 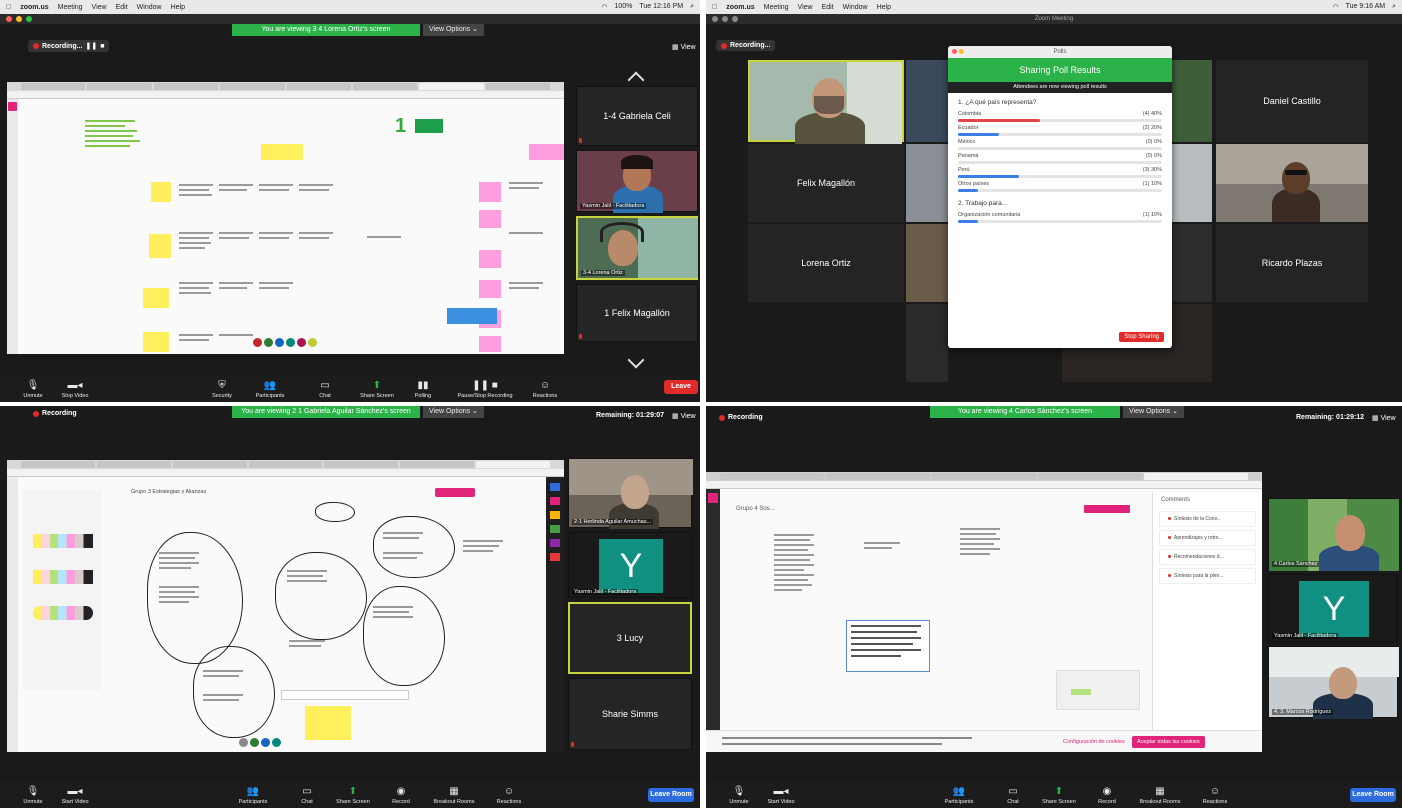 What do you see at coordinates (826, 183) in the screenshot?
I see `participant-tile: Felix Magallón` at bounding box center [826, 183].